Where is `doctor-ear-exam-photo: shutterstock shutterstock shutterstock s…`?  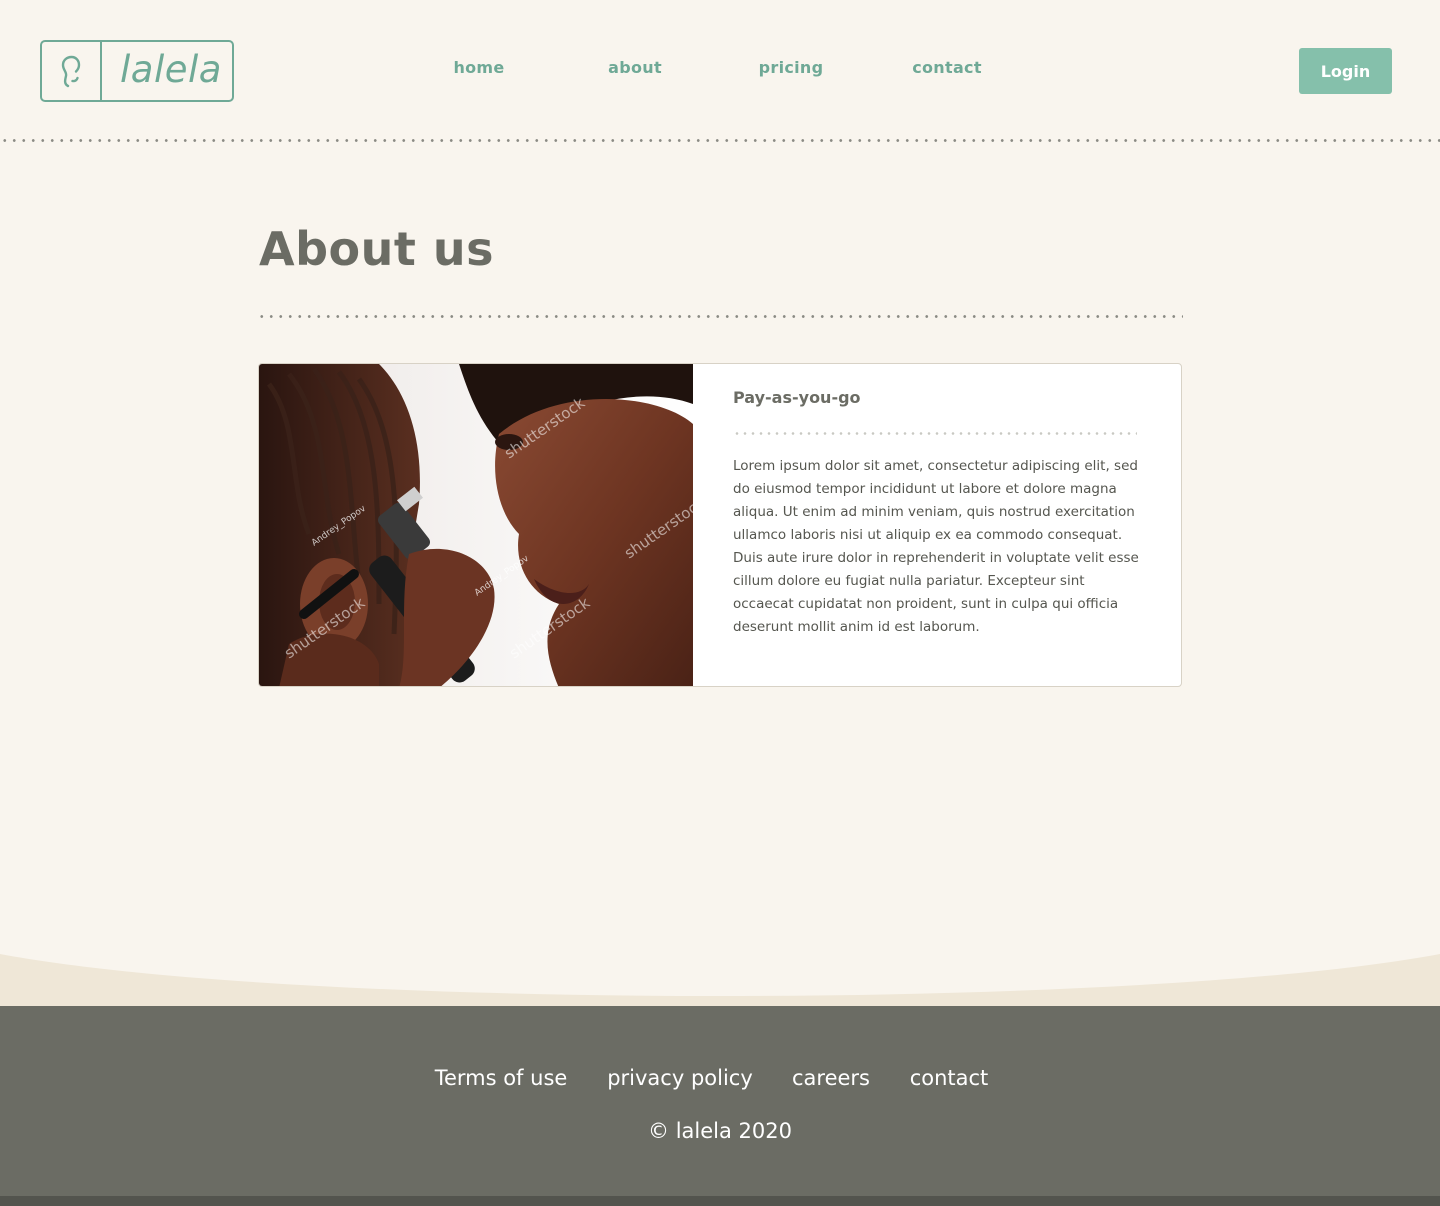
doctor-ear-exam-photo: shutterstock shutterstock shutterstock s… is located at coordinates (476, 525).